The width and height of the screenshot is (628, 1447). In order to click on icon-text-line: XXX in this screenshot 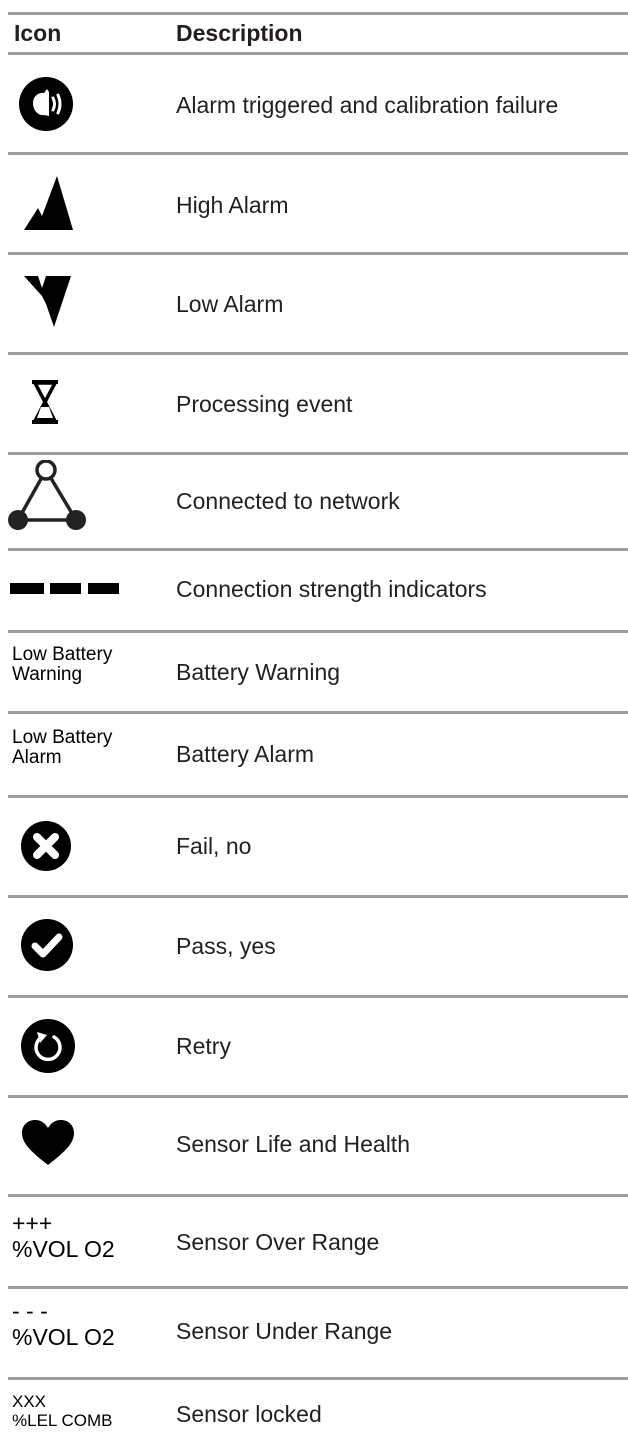, I will do `click(29, 1401)`.